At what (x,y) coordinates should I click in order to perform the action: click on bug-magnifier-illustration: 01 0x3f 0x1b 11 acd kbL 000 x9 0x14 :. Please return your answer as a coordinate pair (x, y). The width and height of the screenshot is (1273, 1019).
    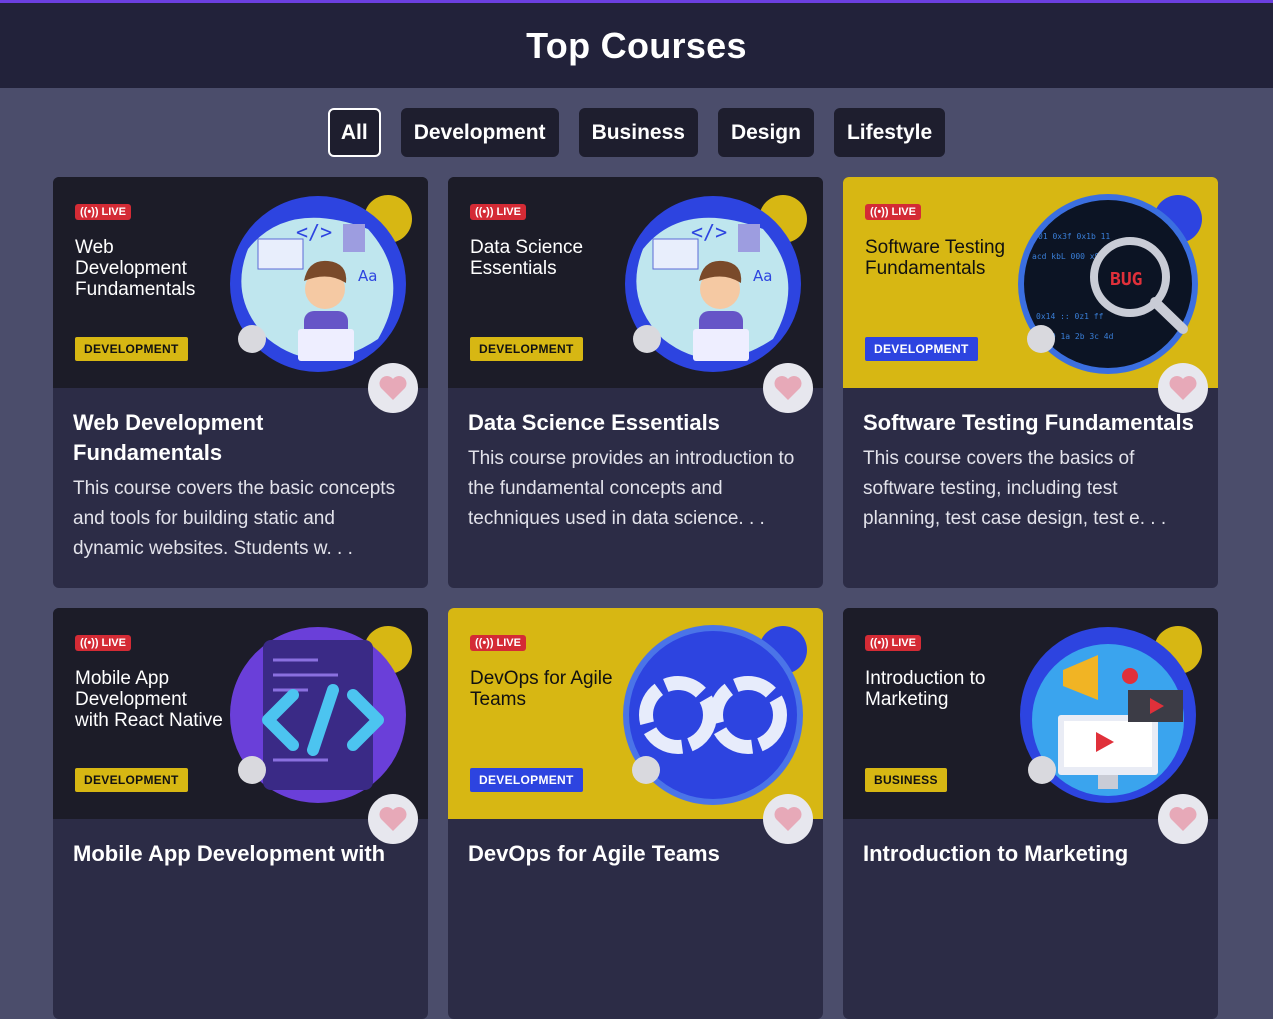
    Looking at the image, I should click on (1110, 284).